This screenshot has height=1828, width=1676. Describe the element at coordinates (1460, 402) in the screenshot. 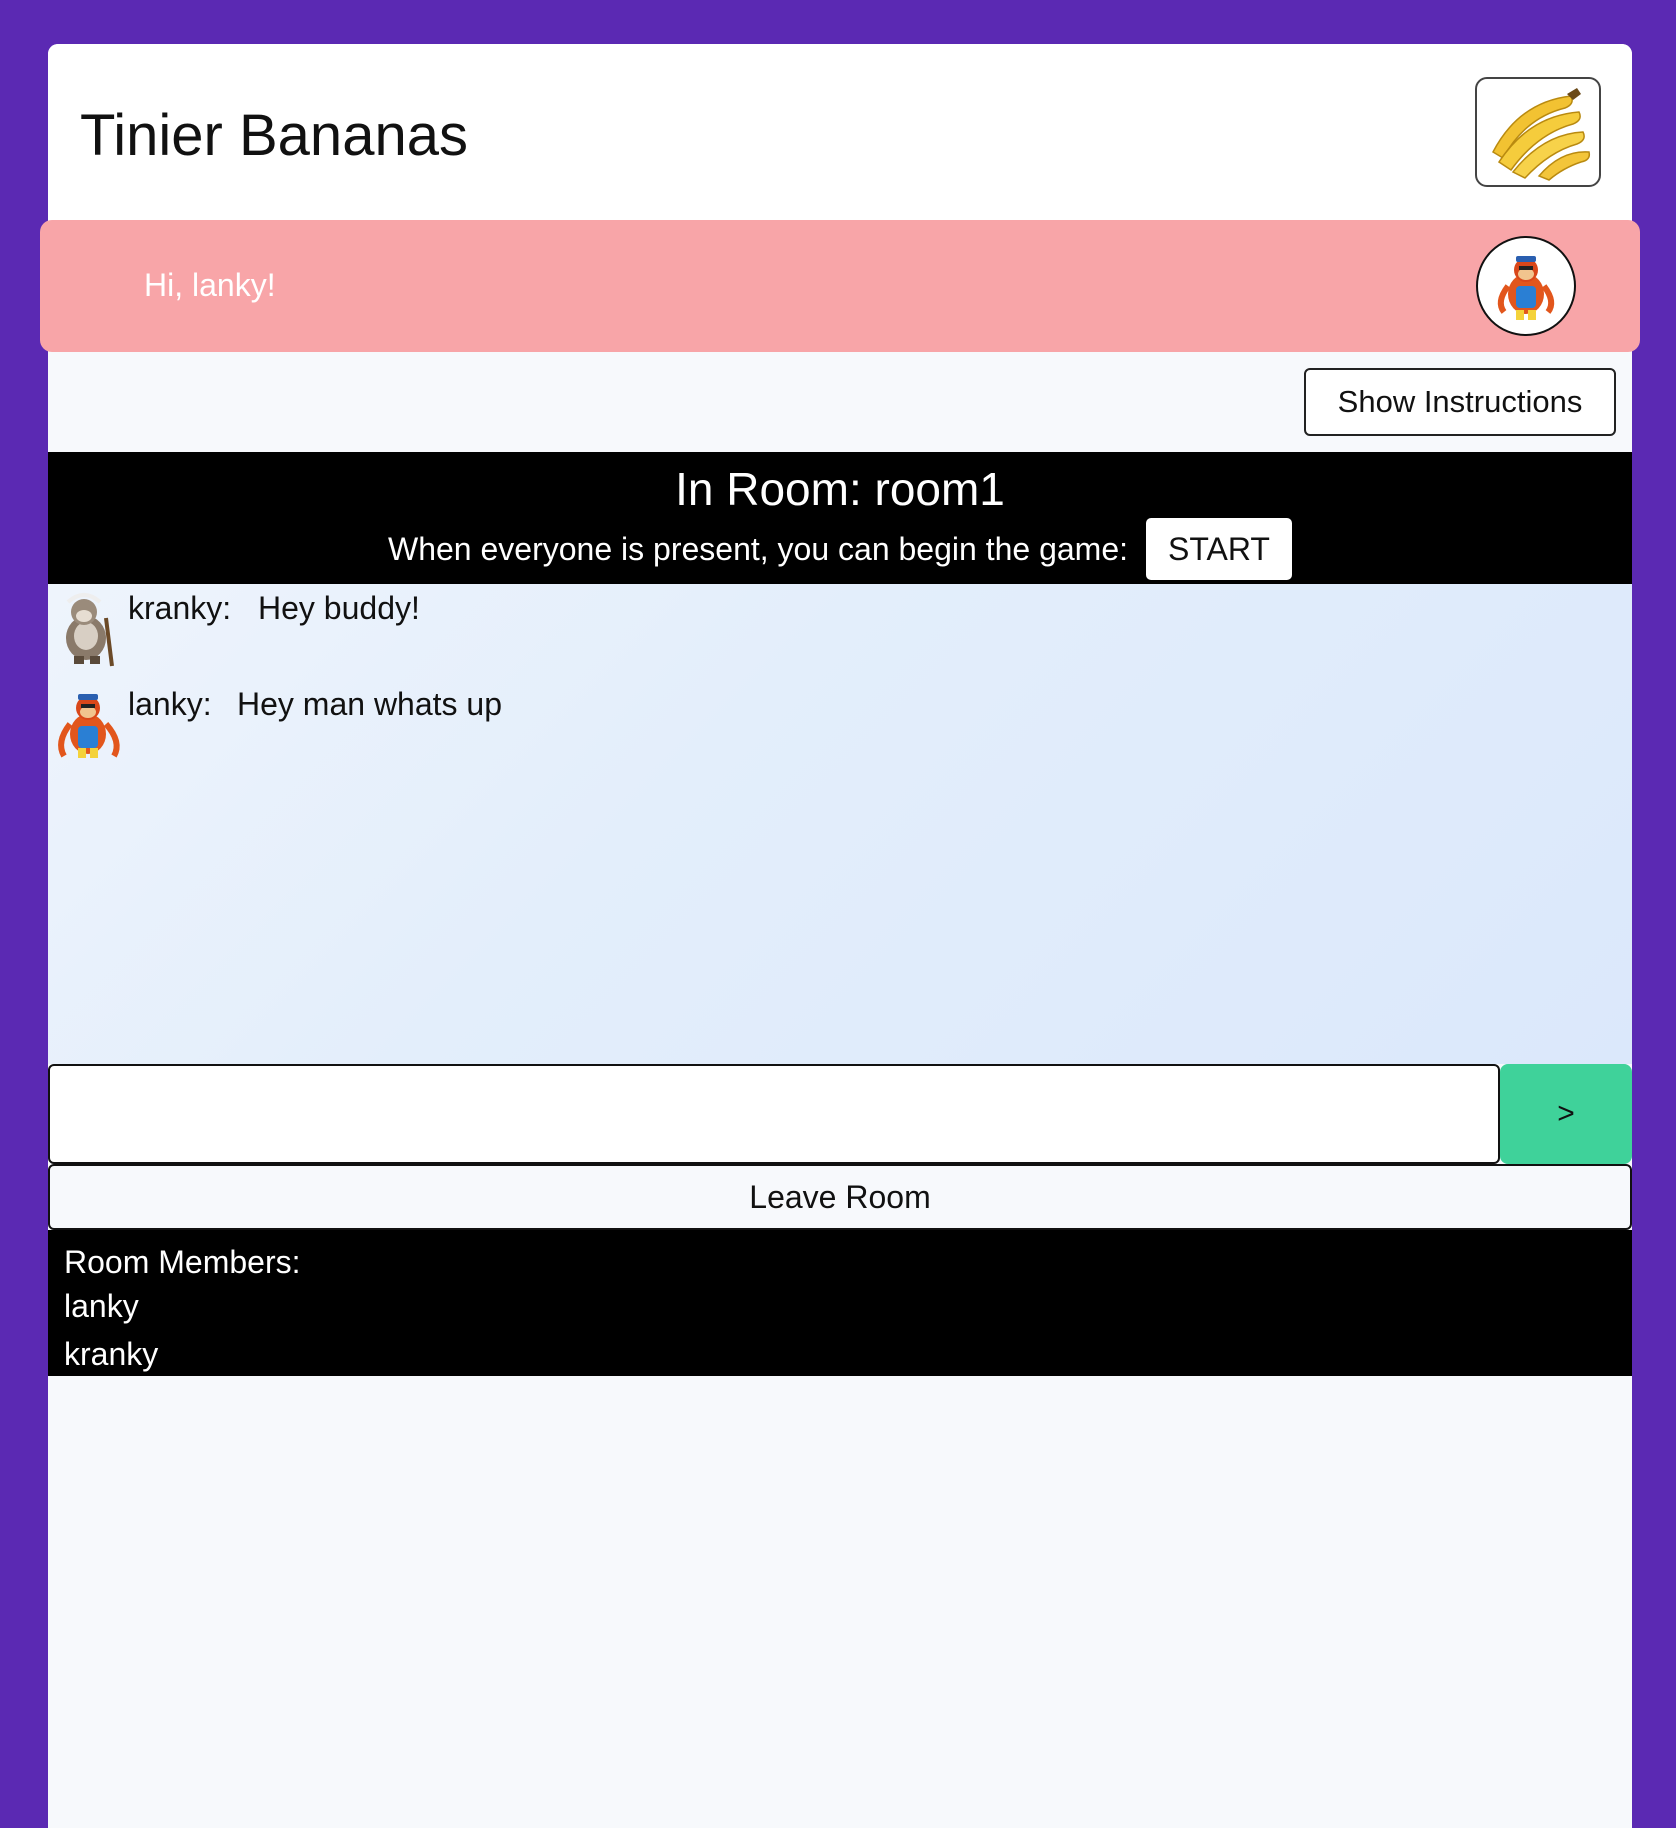

I see `show-instructions-button: Show Instructions` at that location.